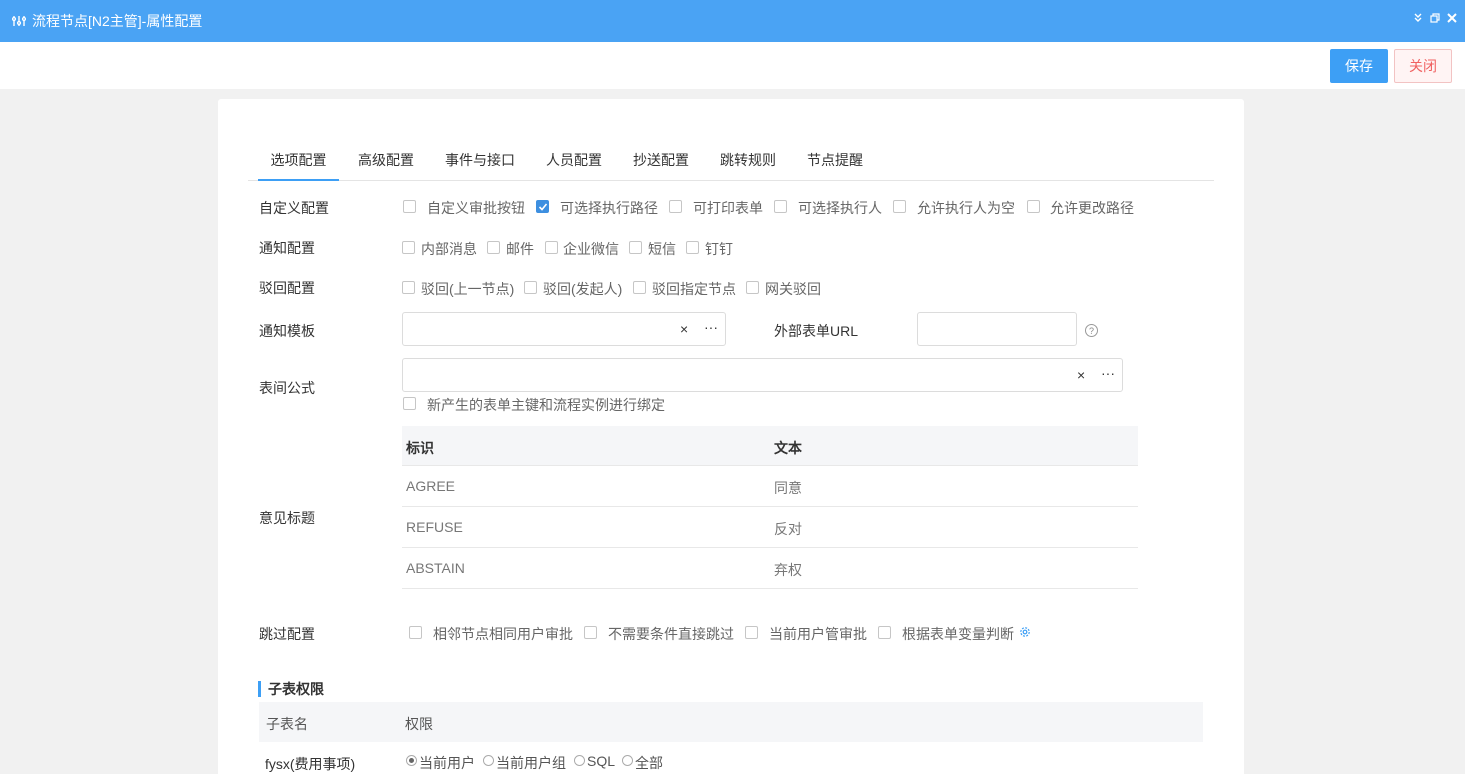 The height and width of the screenshot is (774, 1465). Describe the element at coordinates (1435, 18) in the screenshot. I see `restore-icon` at that location.